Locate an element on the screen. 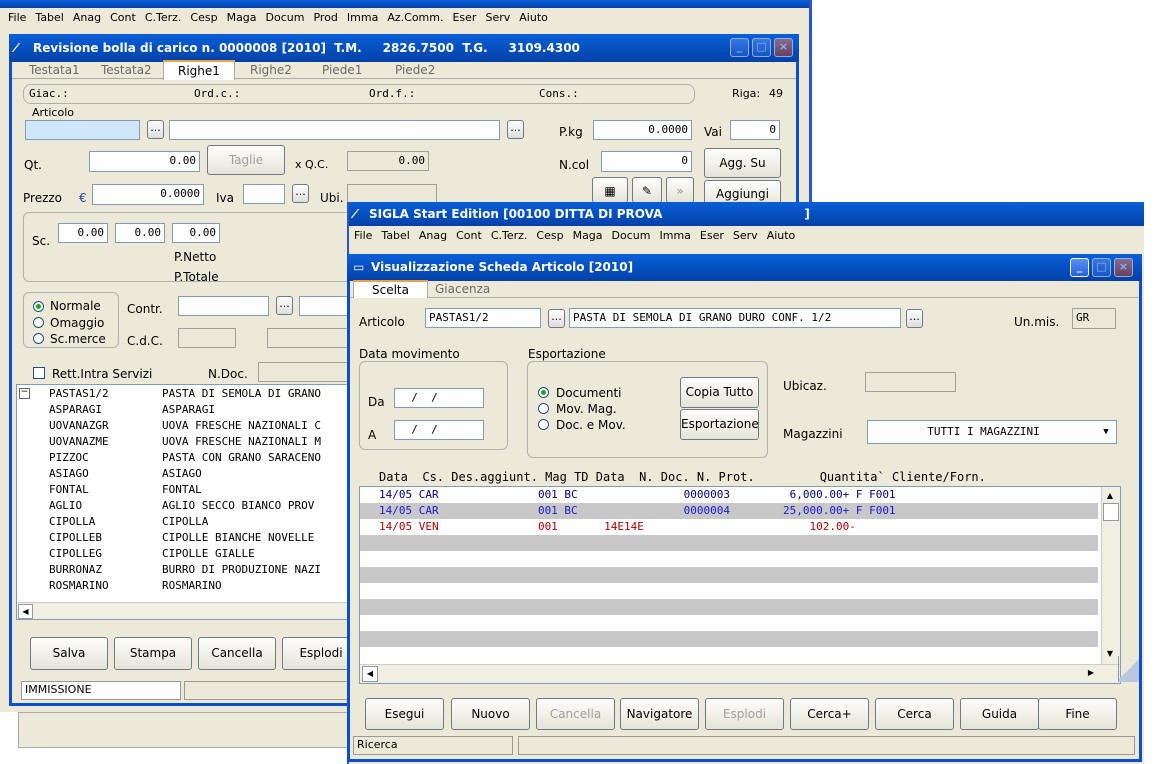 The height and width of the screenshot is (764, 1155). scheda-close-button: × is located at coordinates (1123, 267).